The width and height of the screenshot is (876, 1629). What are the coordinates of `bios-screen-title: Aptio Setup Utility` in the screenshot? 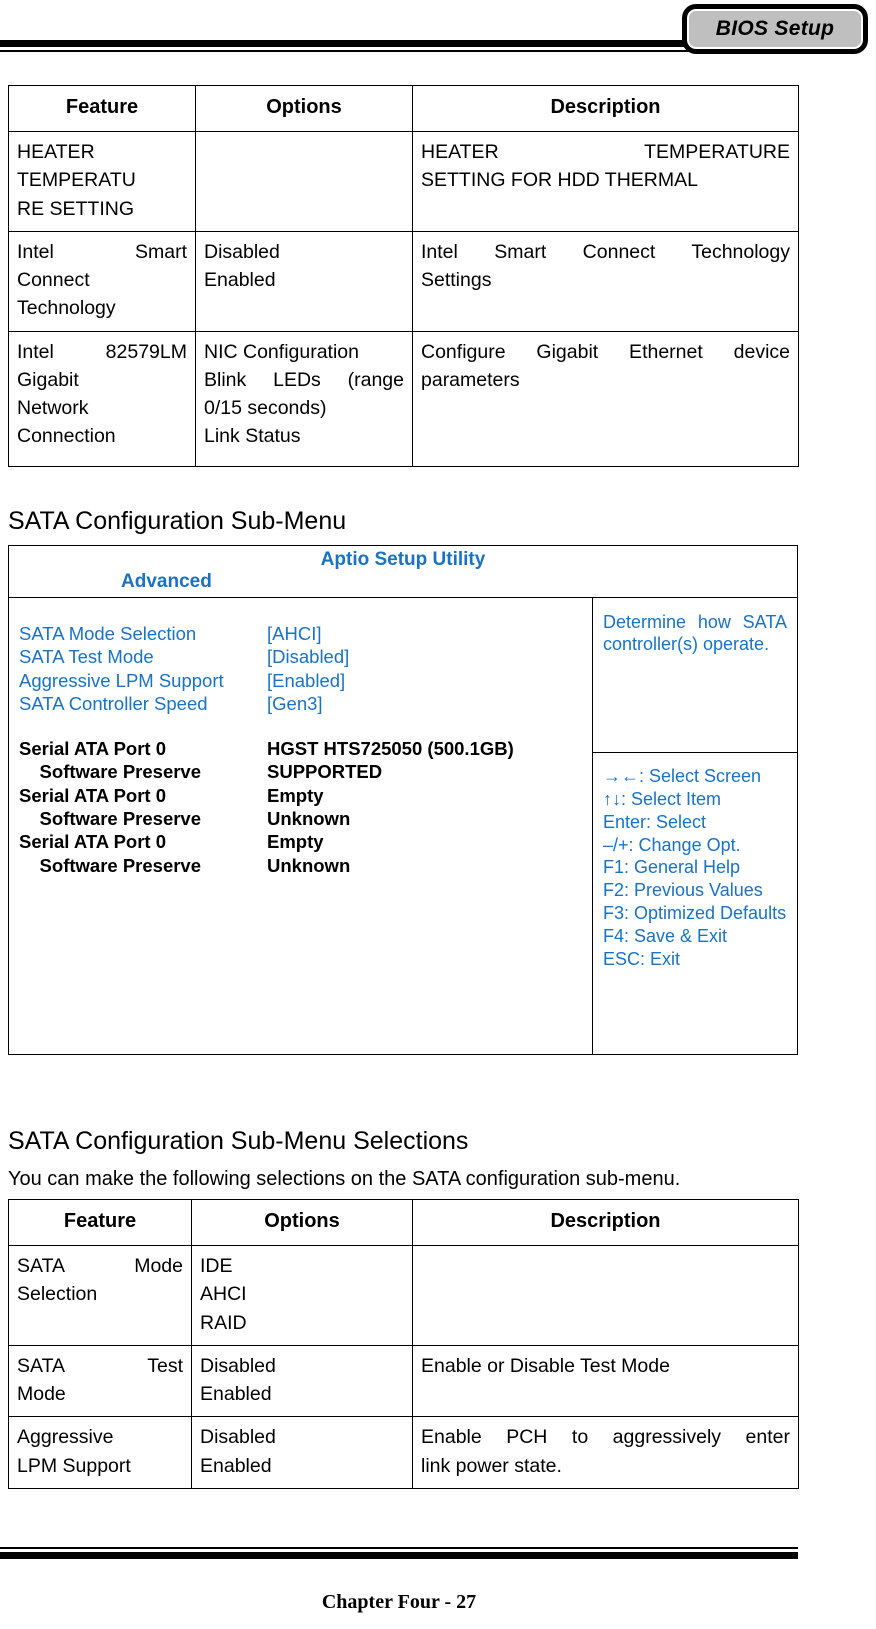 It's located at (403, 559).